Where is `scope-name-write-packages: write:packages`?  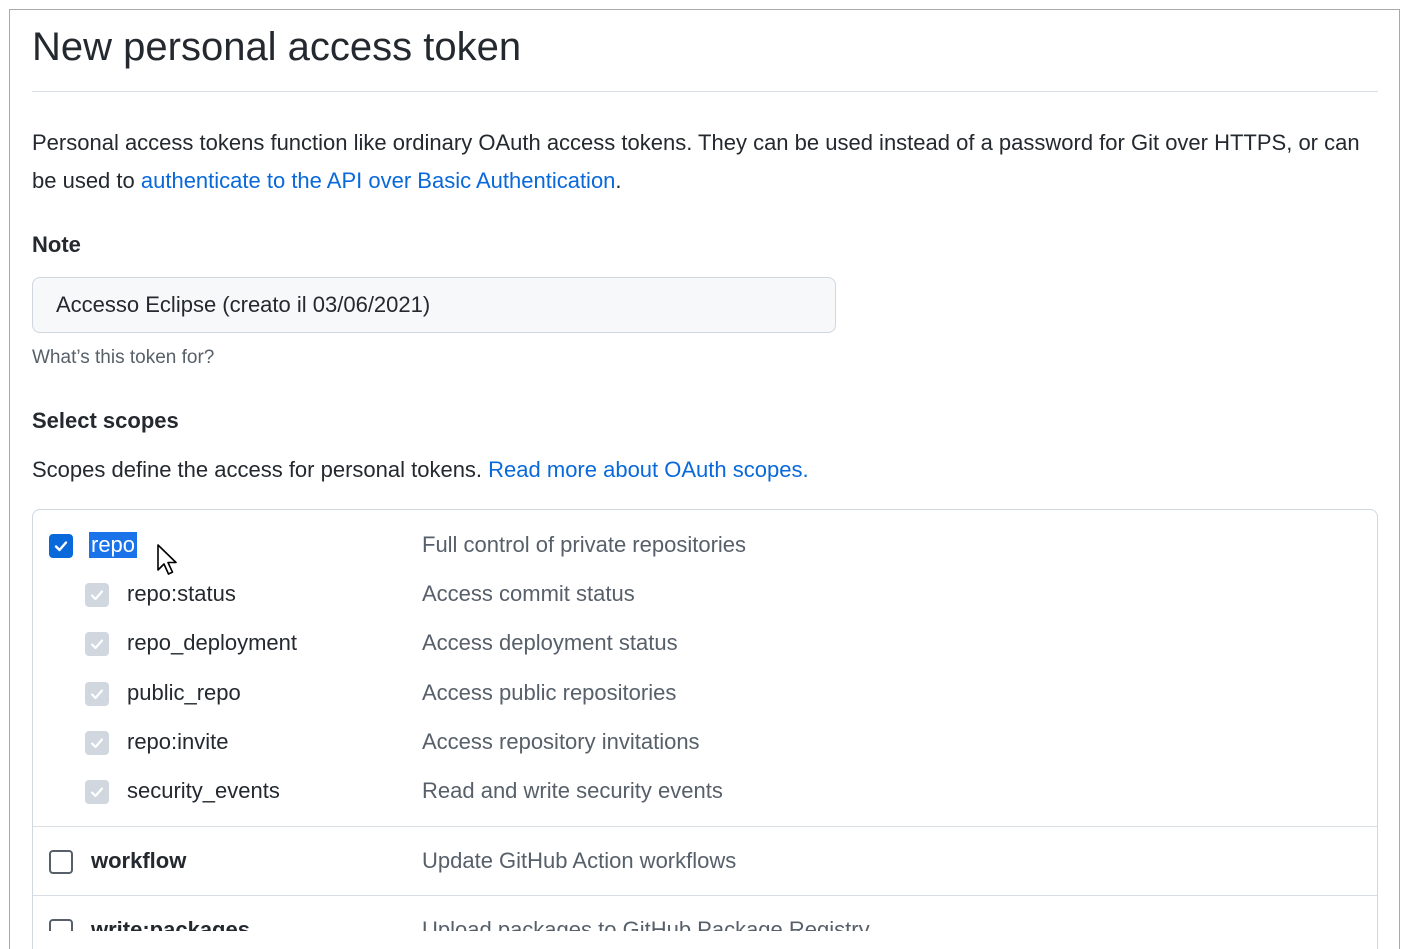
scope-name-write-packages: write:packages is located at coordinates (170, 924).